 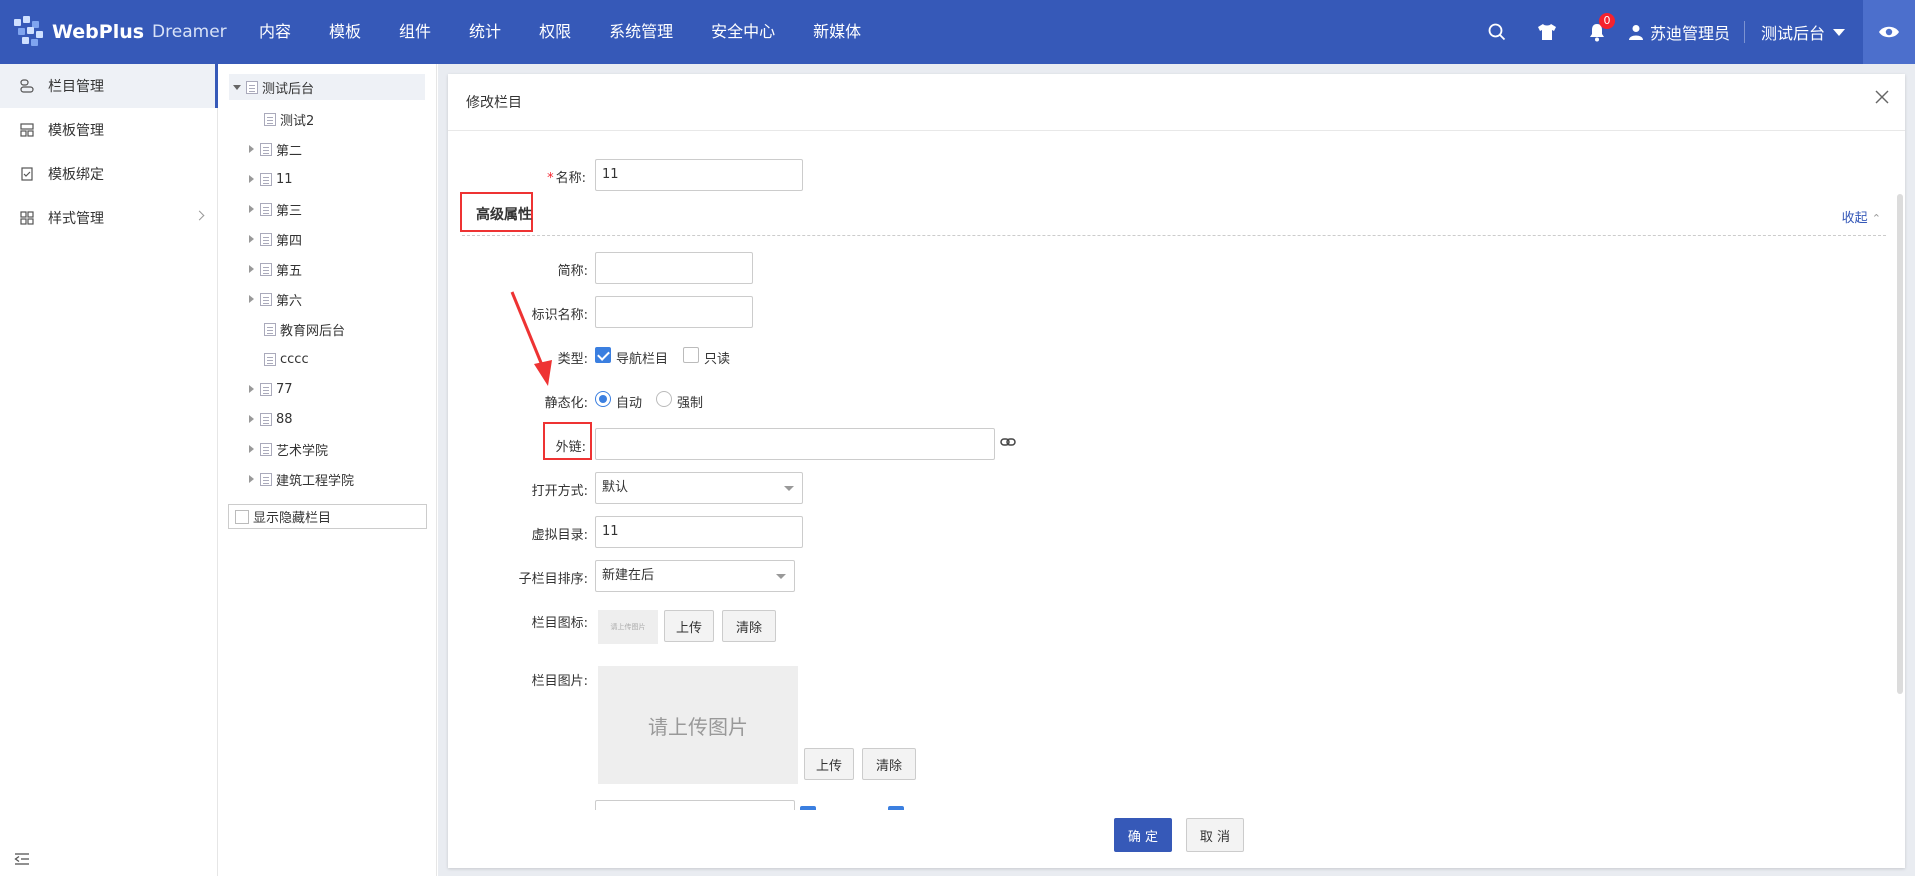 I want to click on menu-item-label: 模板绑定, so click(x=76, y=175).